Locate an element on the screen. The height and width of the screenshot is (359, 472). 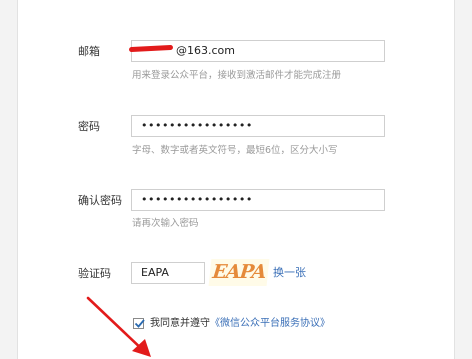
annotation-arrow-icon is located at coordinates (118, 326).